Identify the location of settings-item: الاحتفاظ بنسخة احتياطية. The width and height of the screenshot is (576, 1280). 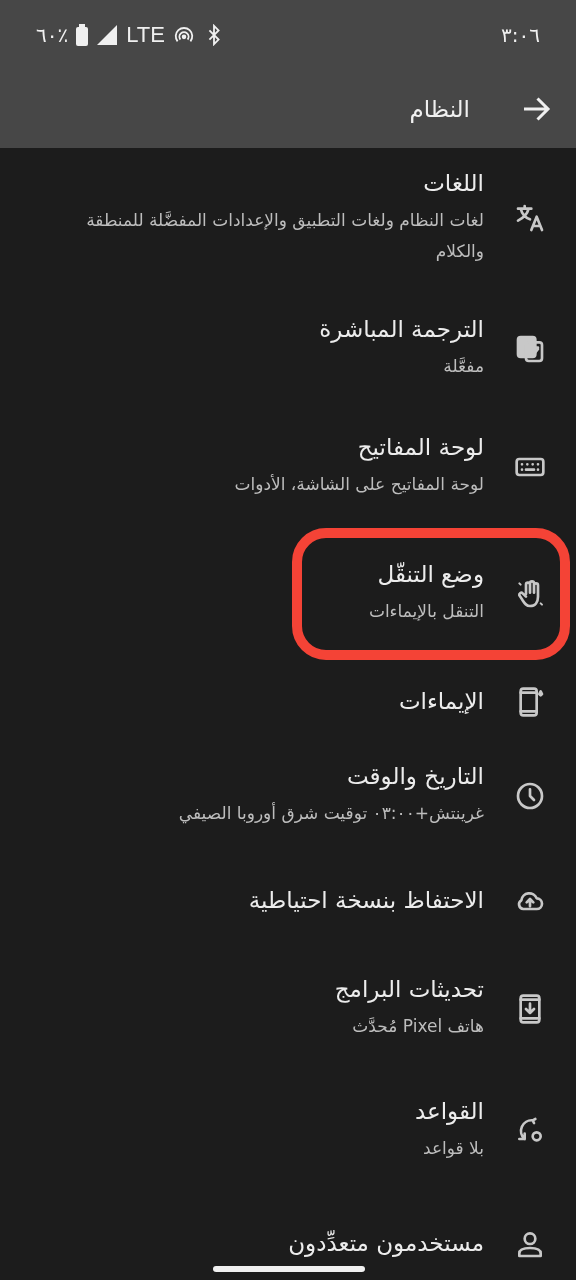
(288, 901).